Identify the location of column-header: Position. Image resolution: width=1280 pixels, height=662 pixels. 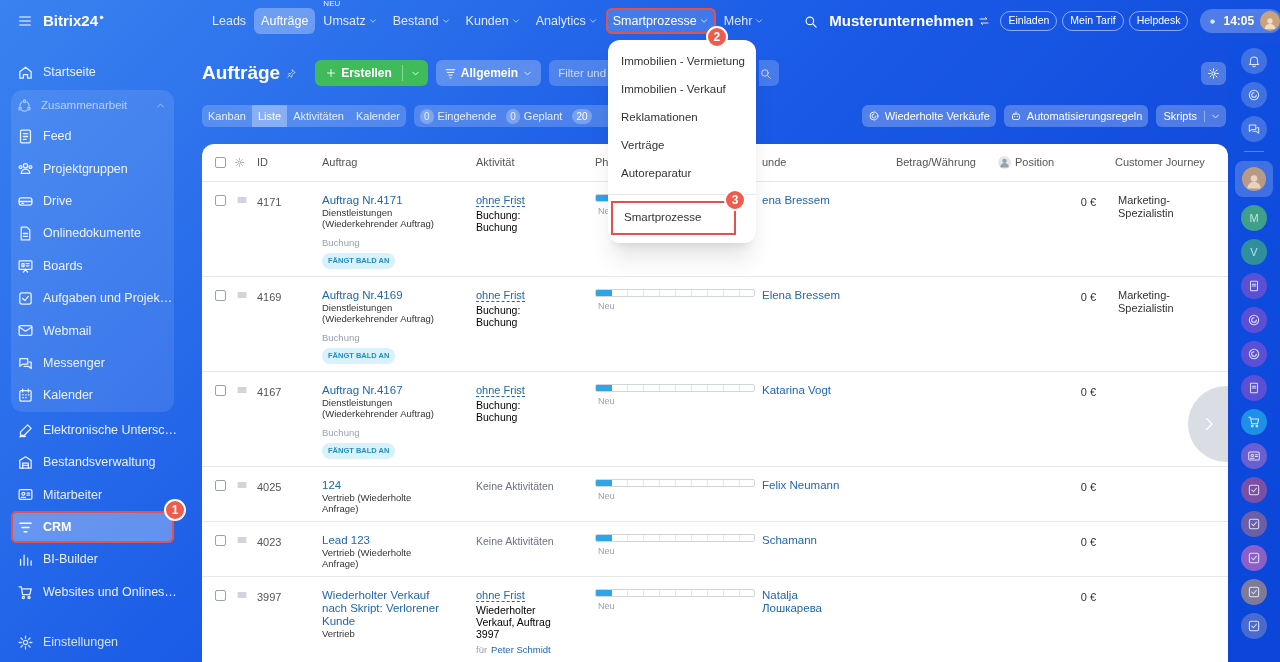
(1050, 162).